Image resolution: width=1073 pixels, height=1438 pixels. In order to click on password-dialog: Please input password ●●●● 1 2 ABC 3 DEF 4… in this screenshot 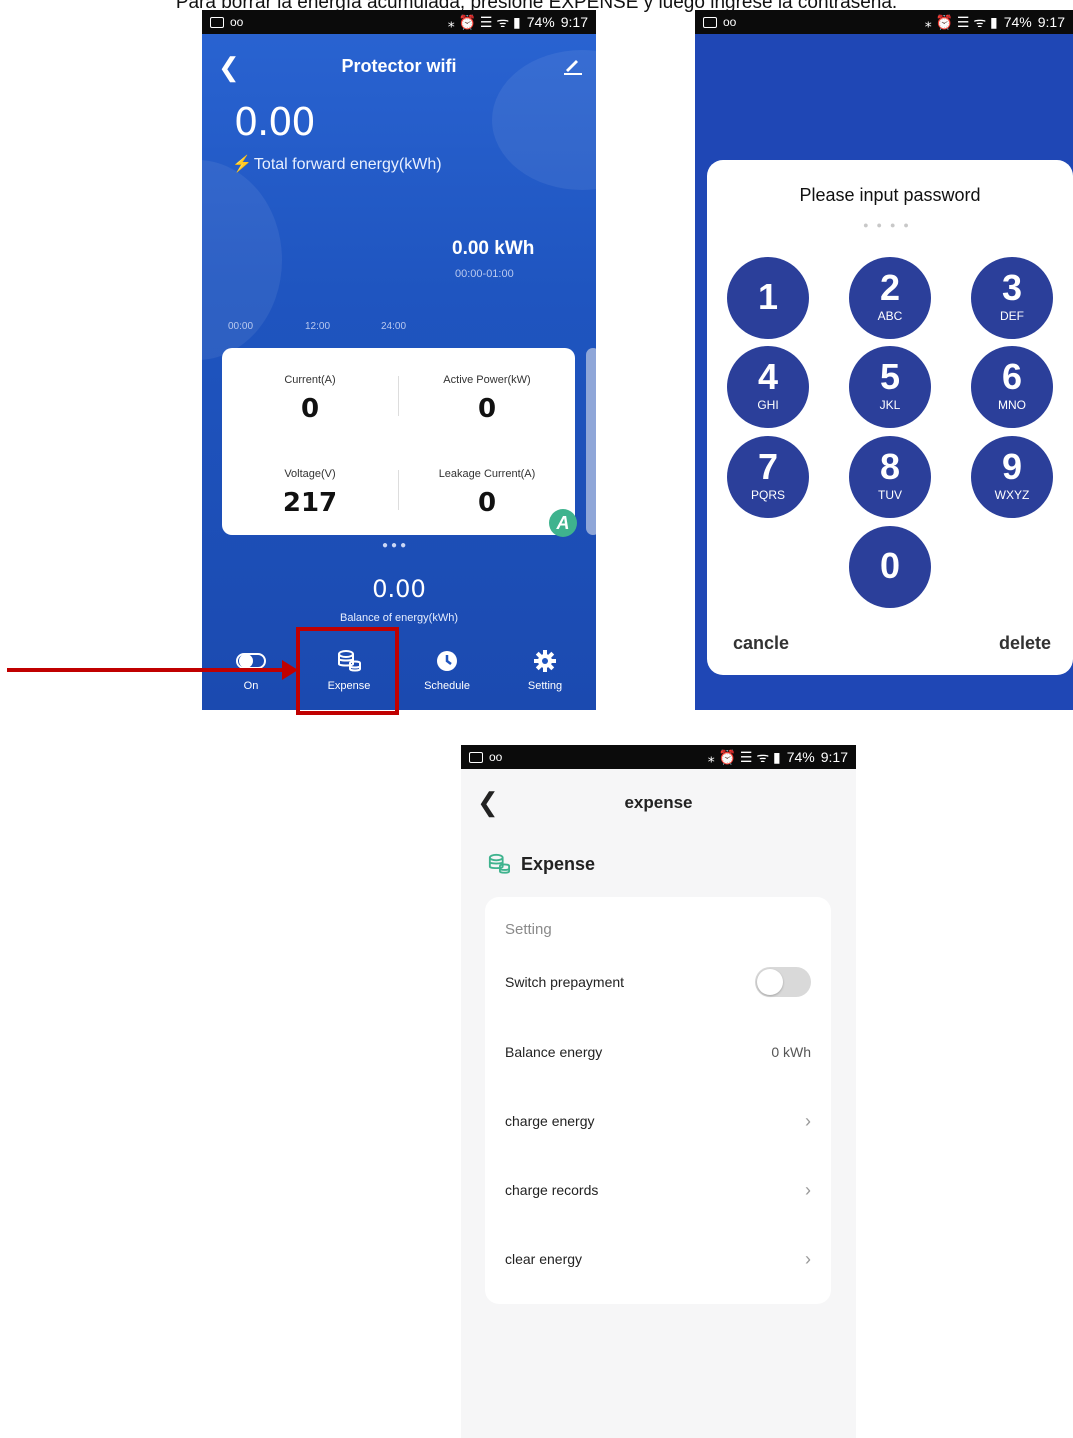, I will do `click(890, 417)`.